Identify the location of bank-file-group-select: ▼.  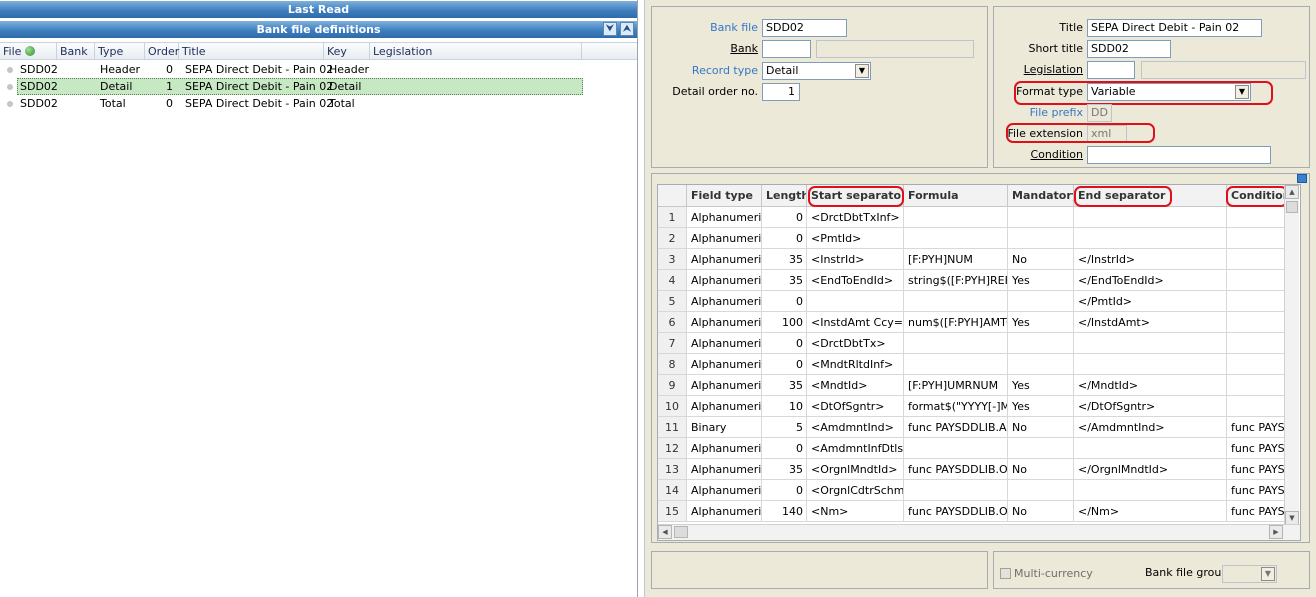
(1249, 574).